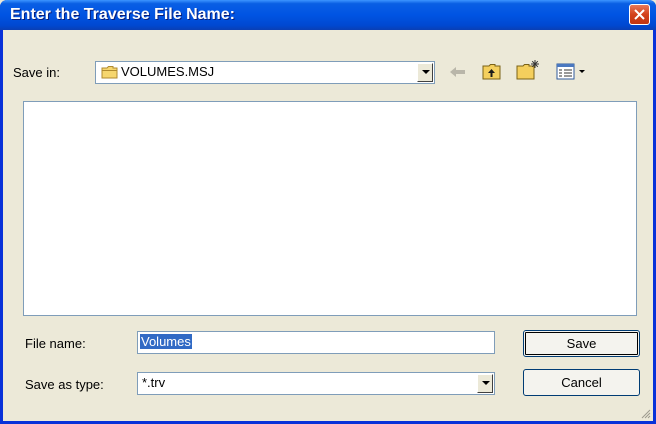  Describe the element at coordinates (166, 341) in the screenshot. I see `file-name-value: Volumes` at that location.